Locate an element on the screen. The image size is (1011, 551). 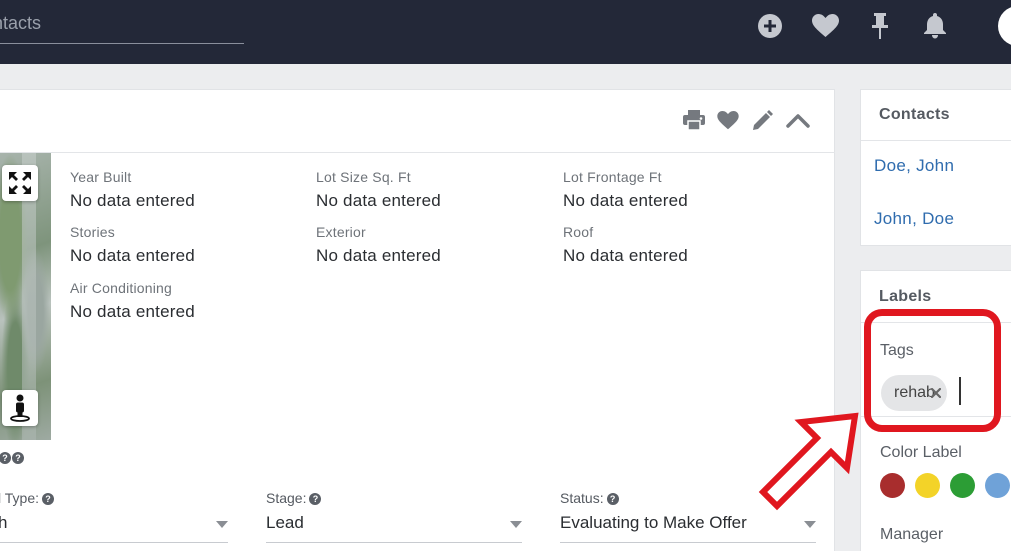
color-swatch-green is located at coordinates (962, 485).